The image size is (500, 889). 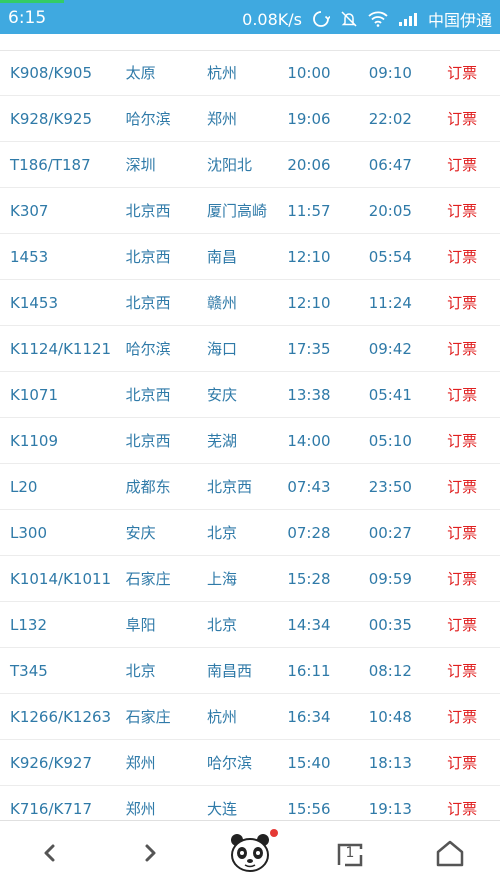 I want to click on table-row: K307 北京西 厦门高崎 11:57 20:05 订票, so click(x=250, y=211).